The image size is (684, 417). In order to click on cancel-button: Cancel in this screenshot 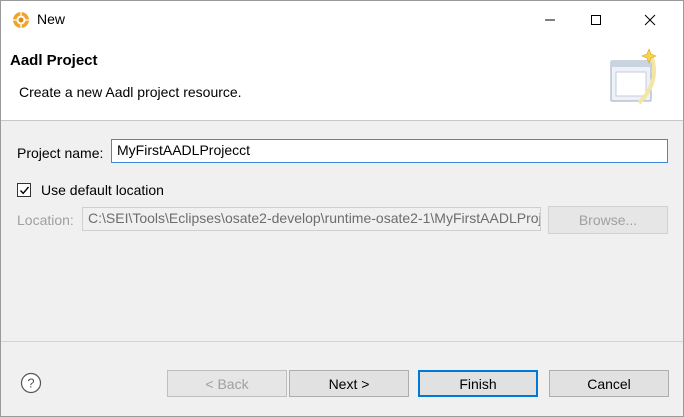, I will do `click(609, 383)`.